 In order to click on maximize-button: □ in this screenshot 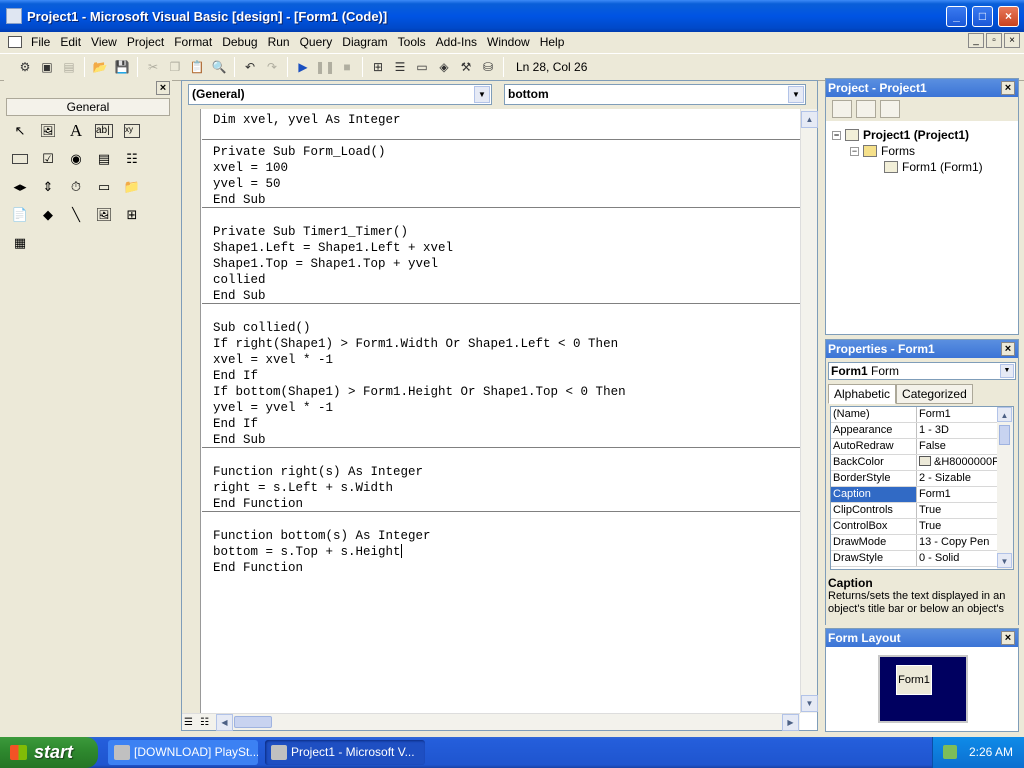, I will do `click(982, 16)`.